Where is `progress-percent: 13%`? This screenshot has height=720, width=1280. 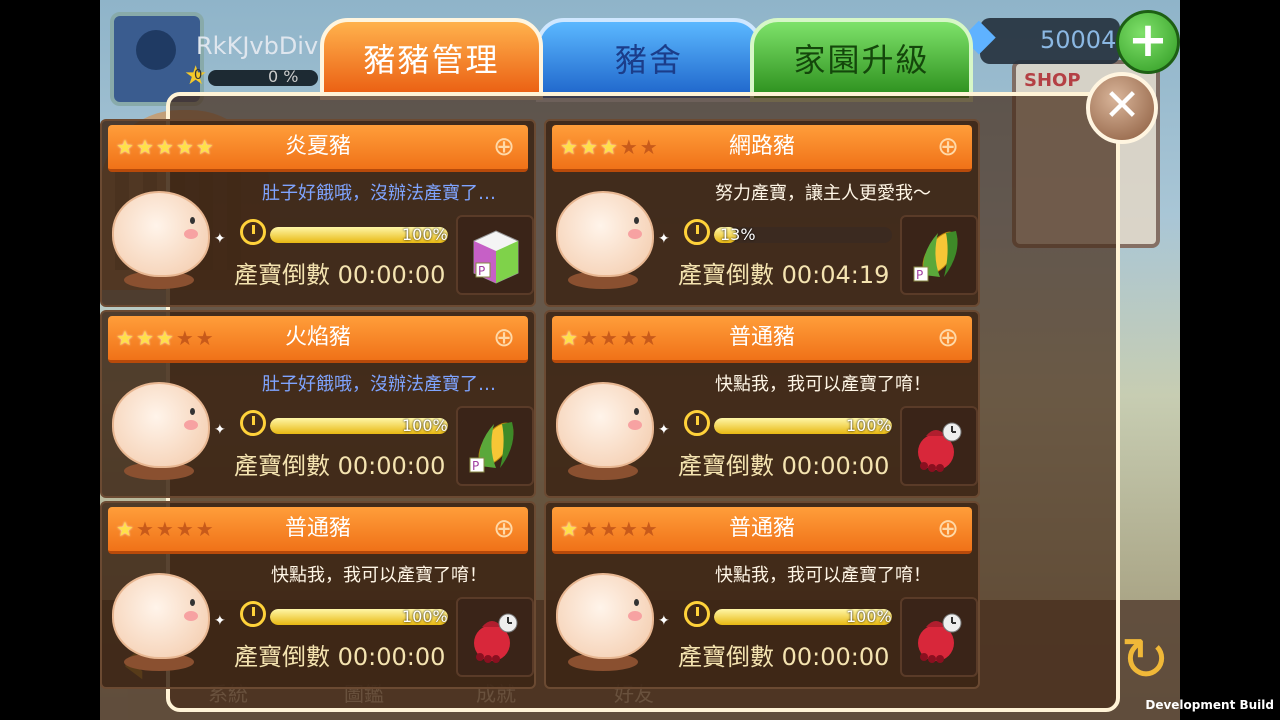 progress-percent: 13% is located at coordinates (738, 234).